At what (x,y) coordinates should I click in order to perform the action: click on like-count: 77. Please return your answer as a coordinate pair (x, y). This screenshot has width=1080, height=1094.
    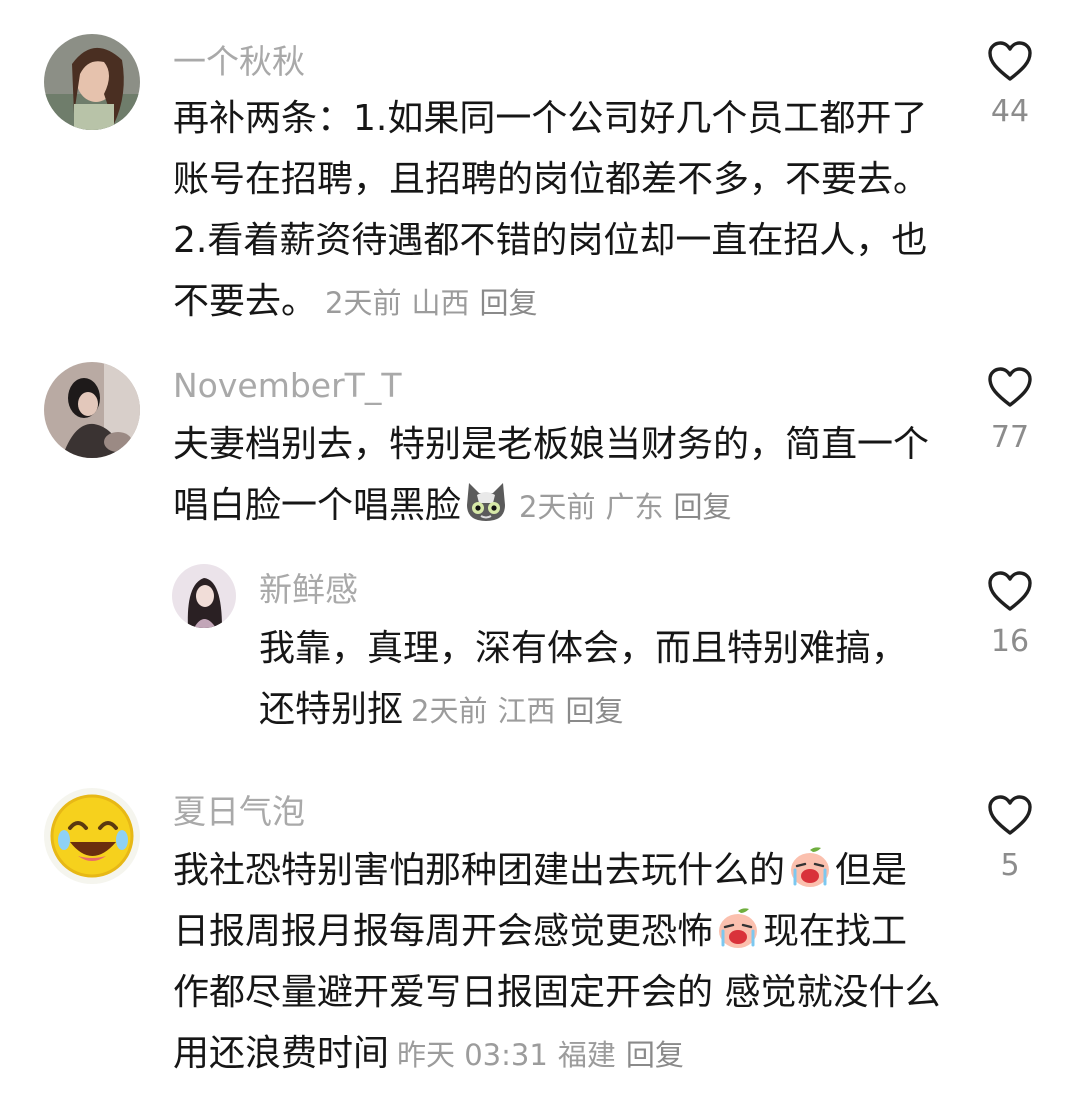
    Looking at the image, I should click on (1010, 437).